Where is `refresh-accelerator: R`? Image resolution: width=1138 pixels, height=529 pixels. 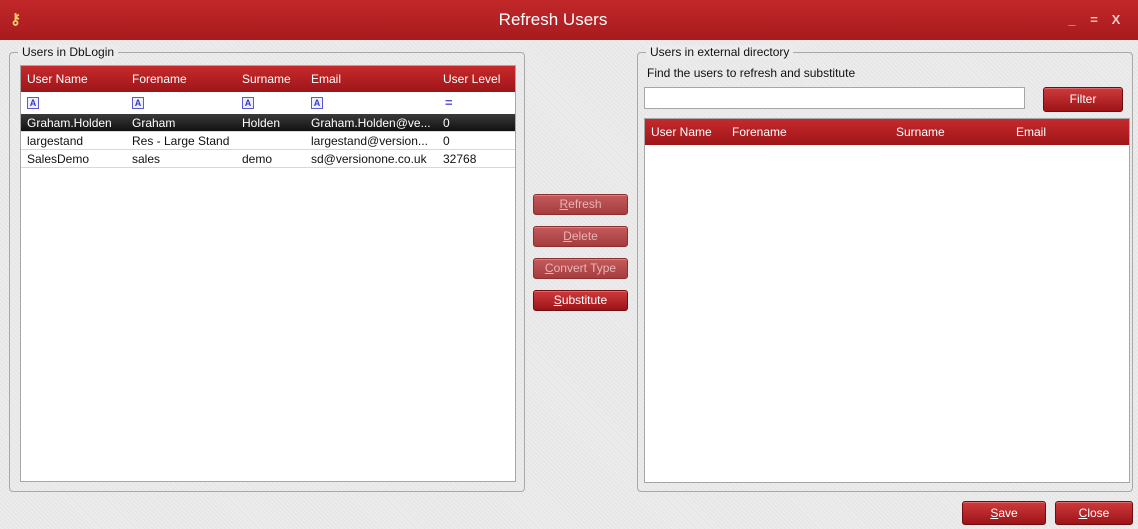 refresh-accelerator: R is located at coordinates (564, 204).